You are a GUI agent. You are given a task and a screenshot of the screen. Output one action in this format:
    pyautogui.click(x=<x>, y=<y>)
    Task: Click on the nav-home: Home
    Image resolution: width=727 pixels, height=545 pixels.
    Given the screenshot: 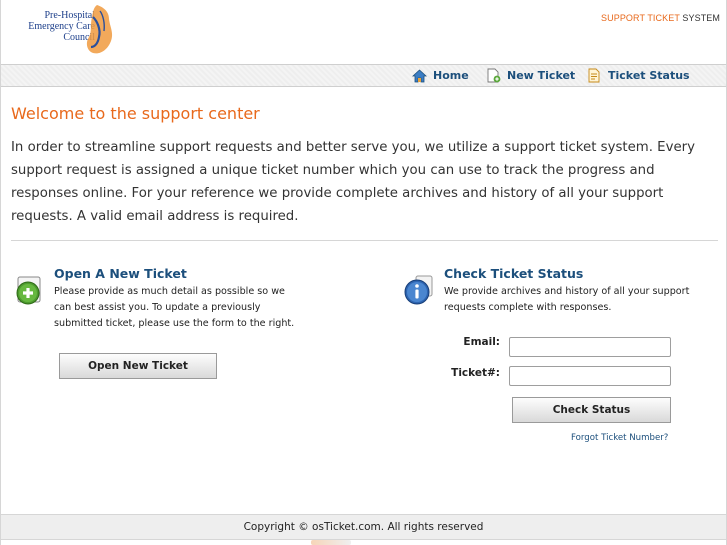 What is the action you would take?
    pyautogui.click(x=440, y=75)
    